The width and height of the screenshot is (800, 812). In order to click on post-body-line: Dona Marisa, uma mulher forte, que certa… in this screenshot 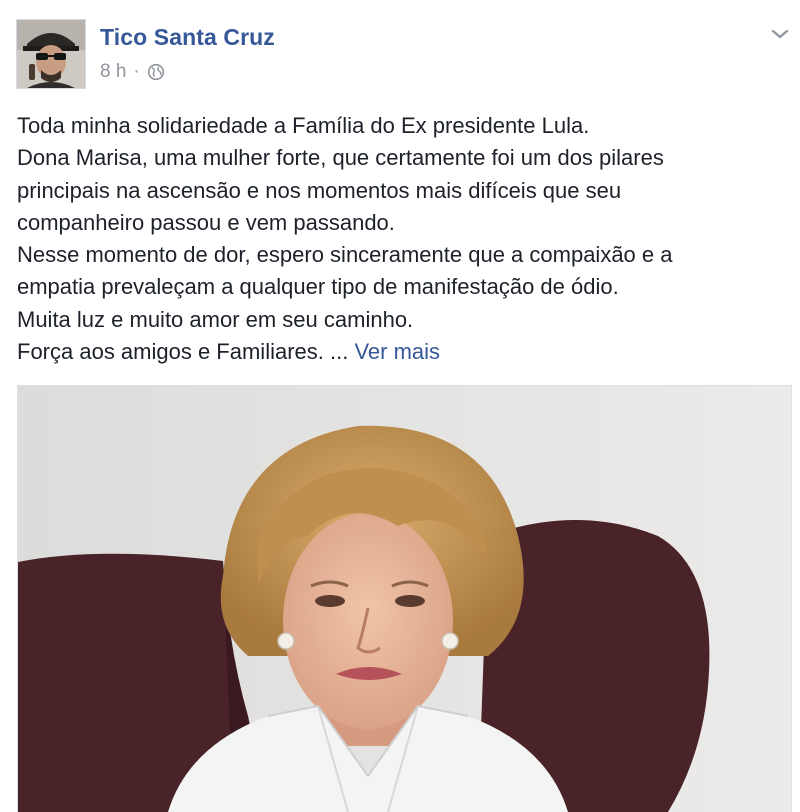, I will do `click(340, 158)`.